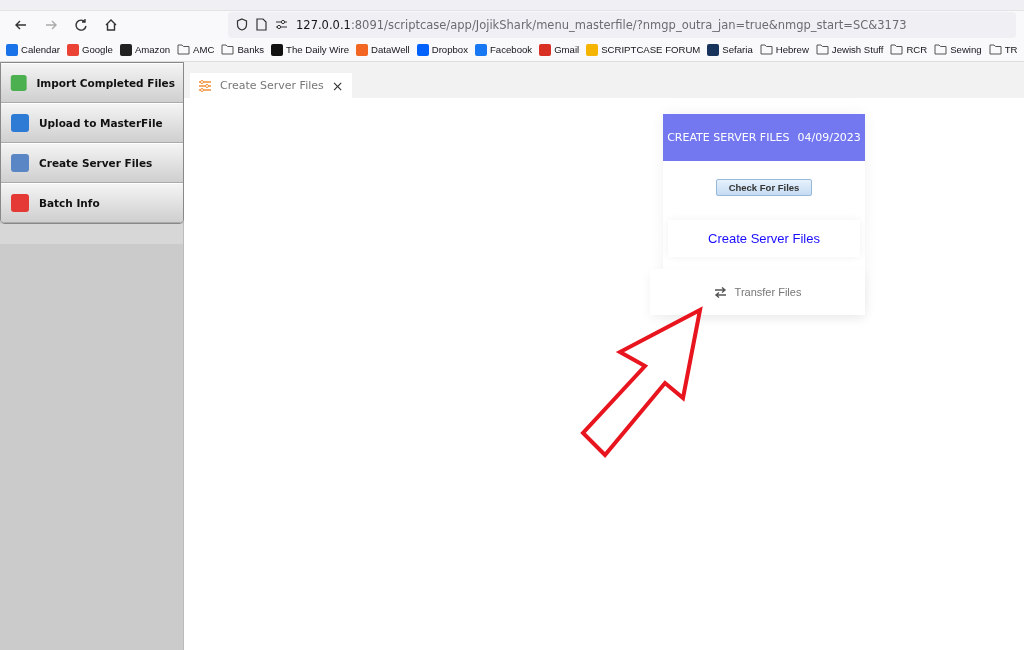  I want to click on swap-arrows-icon, so click(720, 292).